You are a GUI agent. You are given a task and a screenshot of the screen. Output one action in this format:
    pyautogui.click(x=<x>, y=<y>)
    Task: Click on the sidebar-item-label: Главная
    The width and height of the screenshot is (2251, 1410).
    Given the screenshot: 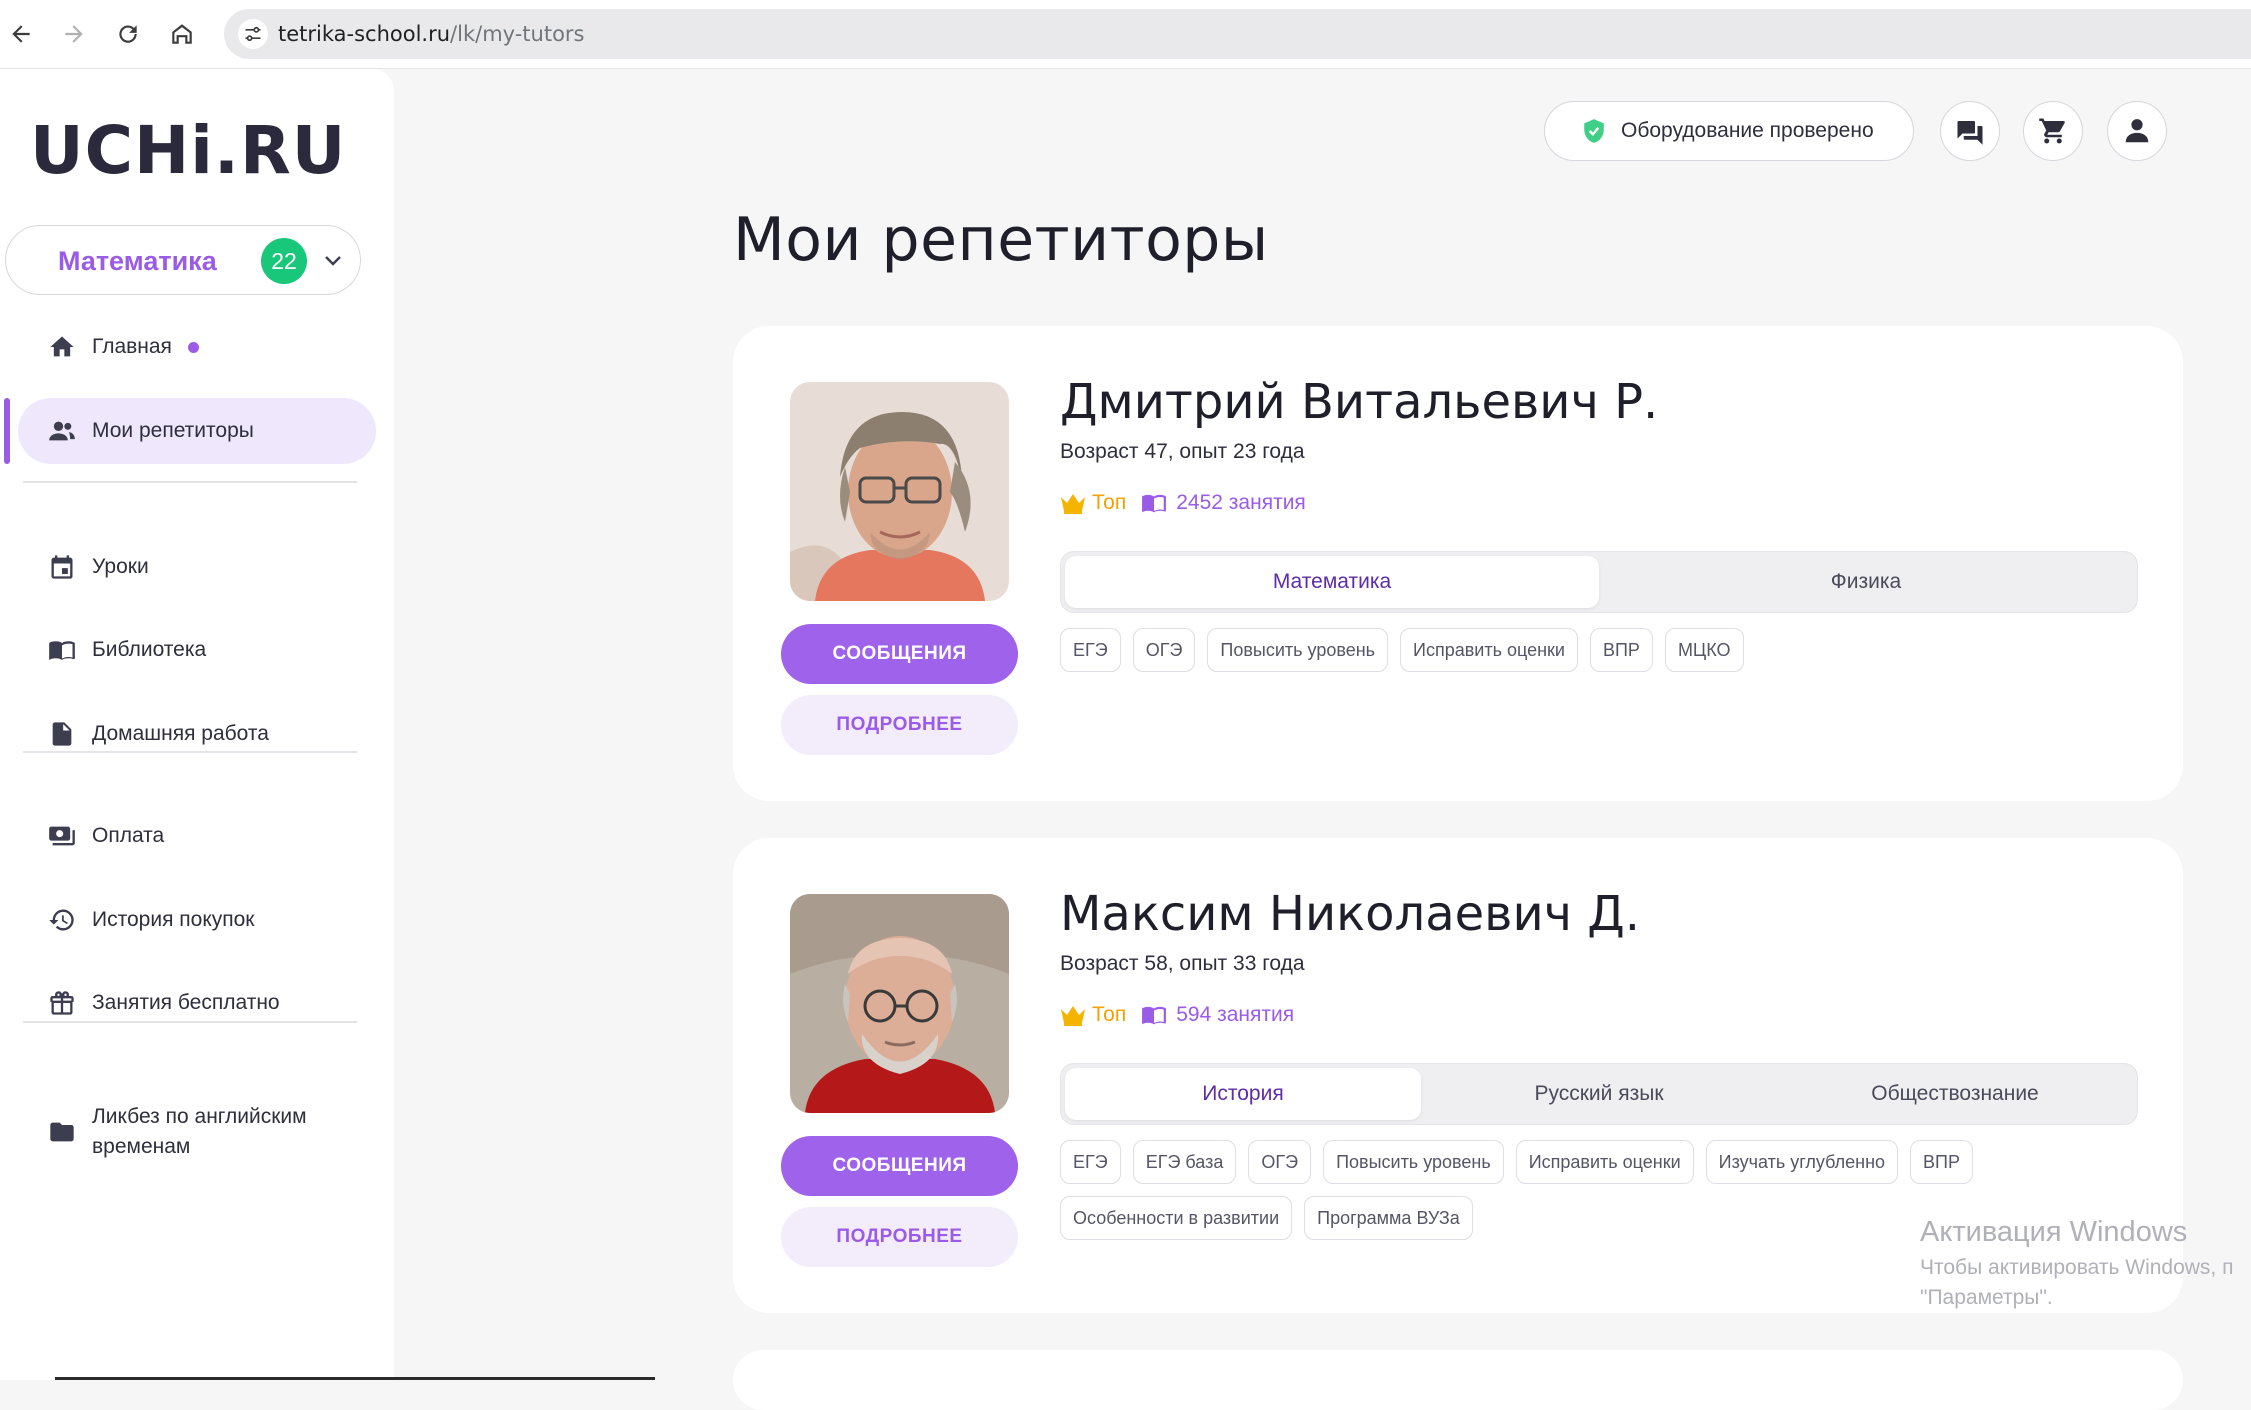 What is the action you would take?
    pyautogui.click(x=132, y=346)
    